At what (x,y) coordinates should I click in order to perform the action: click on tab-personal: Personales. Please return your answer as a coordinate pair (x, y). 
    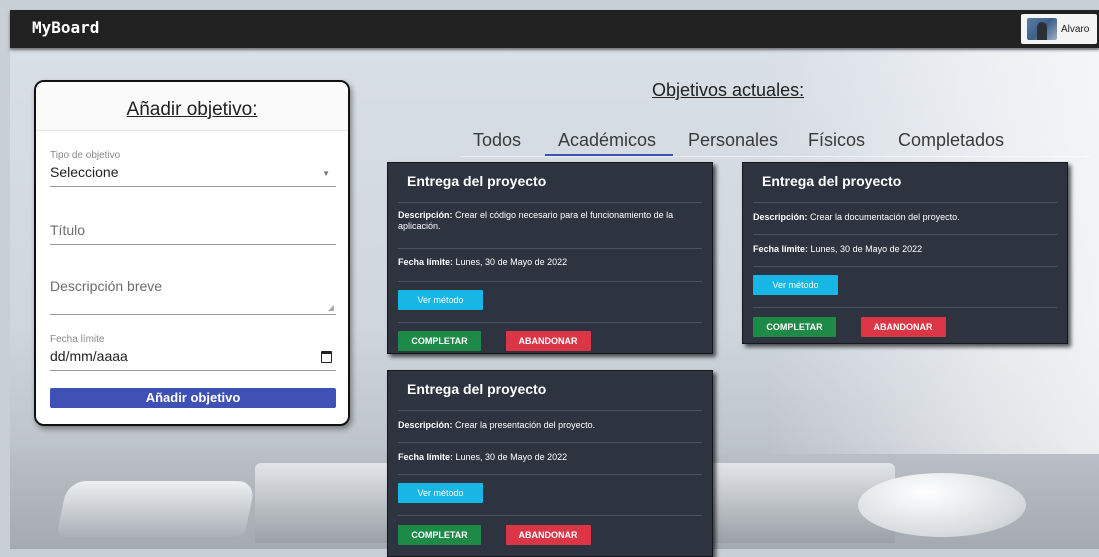
    Looking at the image, I should click on (733, 140).